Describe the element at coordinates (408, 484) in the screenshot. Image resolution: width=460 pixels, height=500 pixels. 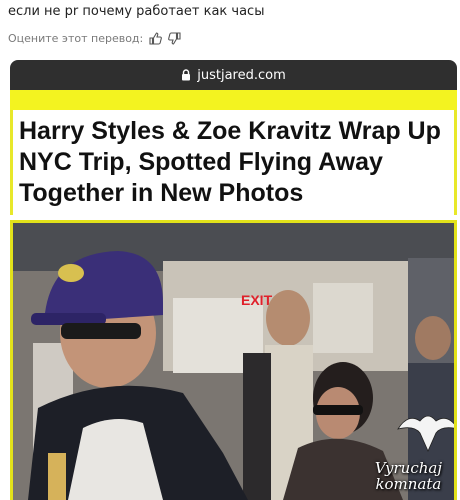
I see `watermark-line-2: komnata` at that location.